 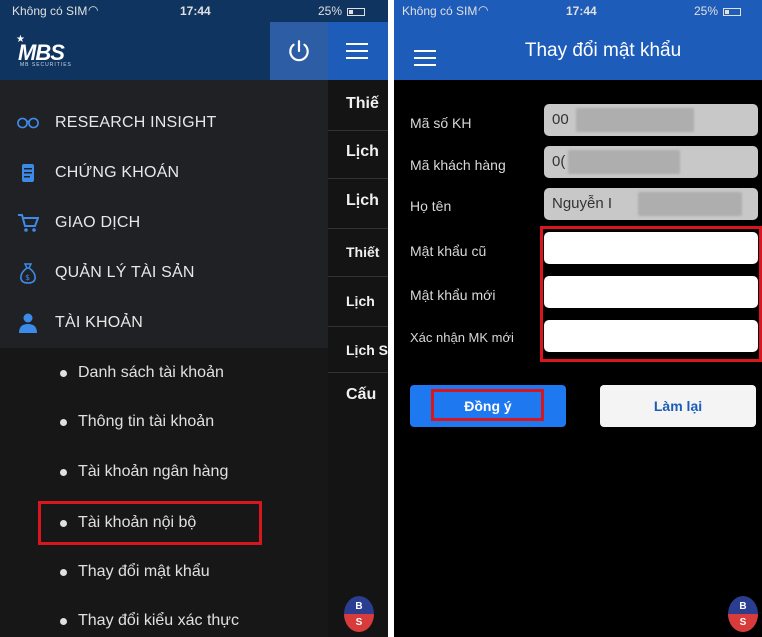 What do you see at coordinates (28, 173) in the screenshot?
I see `document-icon` at bounding box center [28, 173].